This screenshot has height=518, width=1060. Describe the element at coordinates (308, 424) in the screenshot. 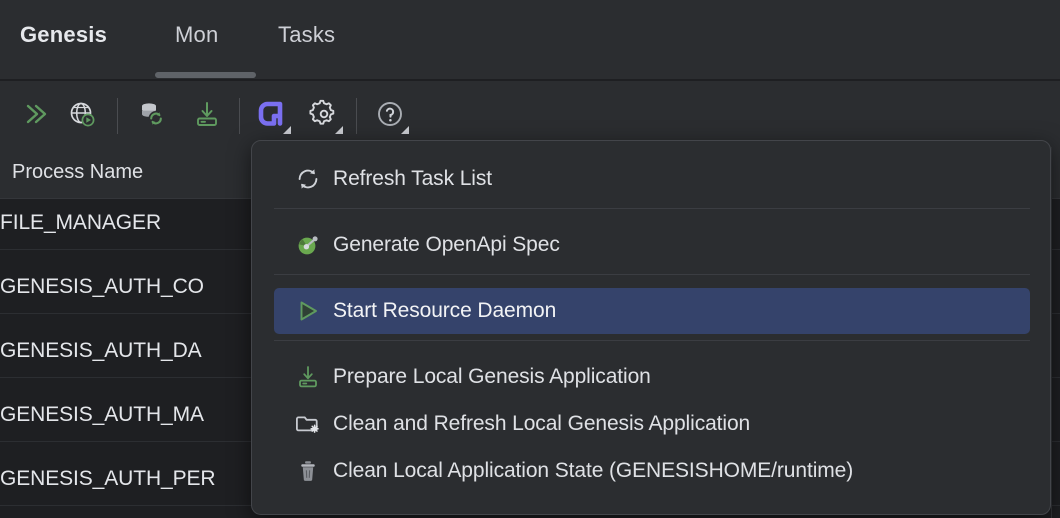

I see `folder-sparkle-icon` at that location.